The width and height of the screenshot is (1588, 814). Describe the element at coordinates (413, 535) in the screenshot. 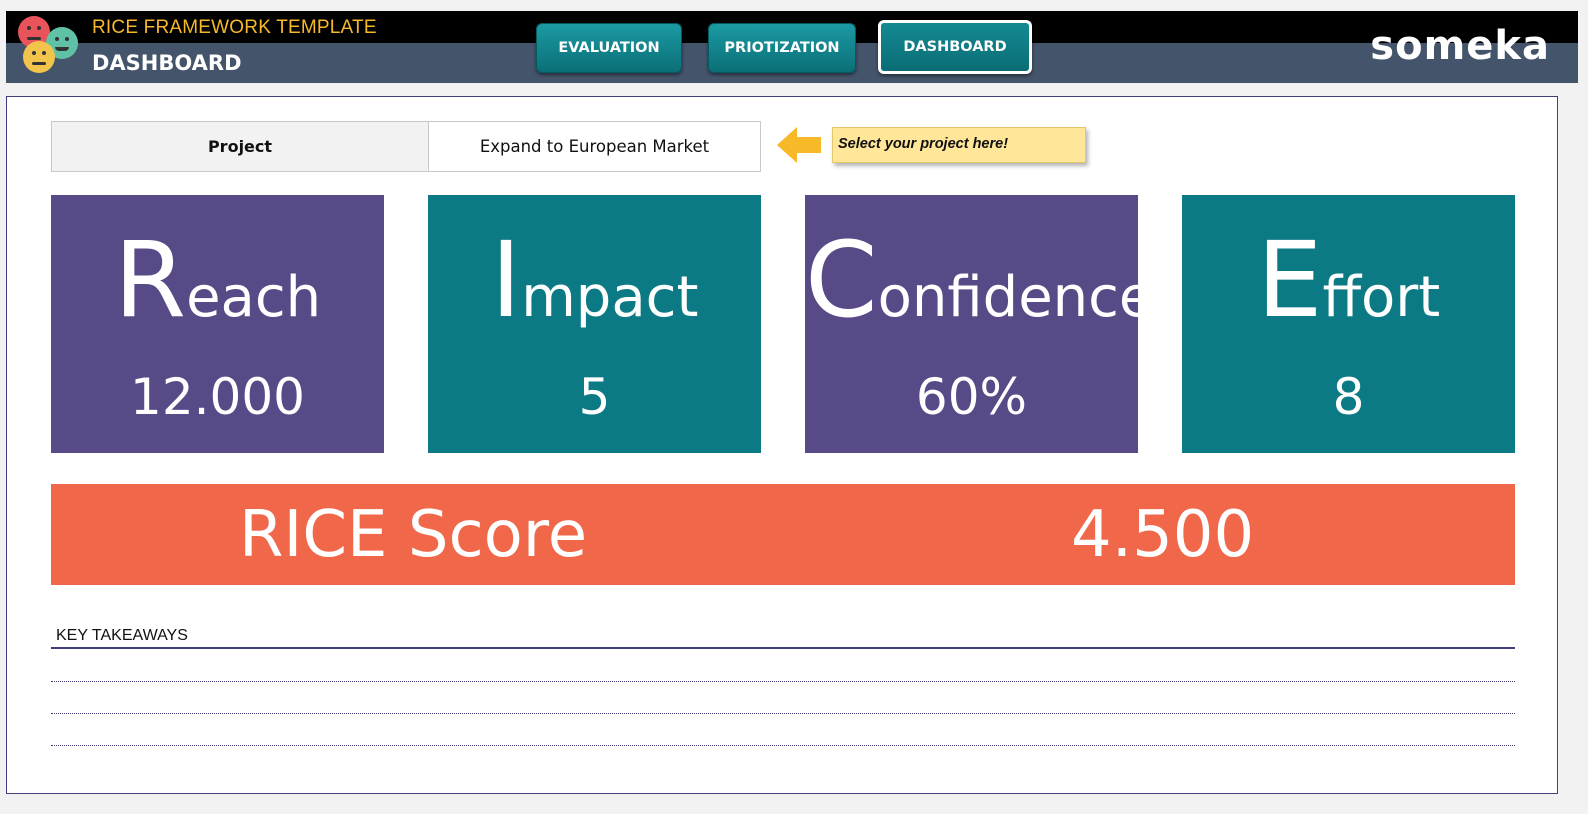

I see `rice-score-label: RICE Score` at that location.